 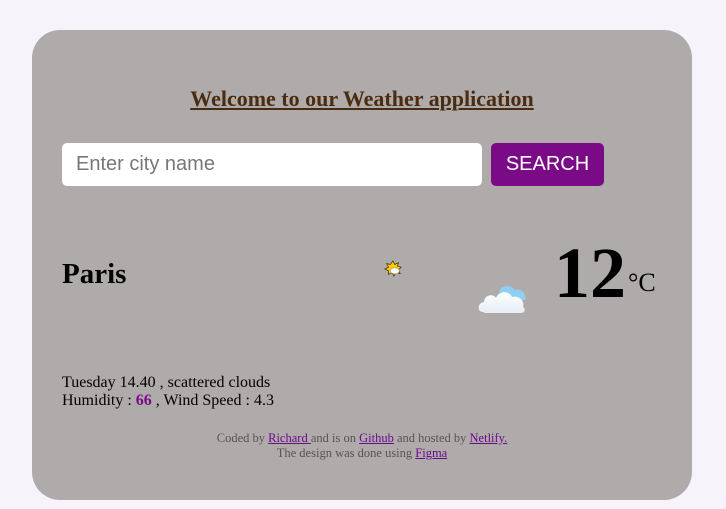 What do you see at coordinates (219, 382) in the screenshot?
I see `weather-description: scattered clouds` at bounding box center [219, 382].